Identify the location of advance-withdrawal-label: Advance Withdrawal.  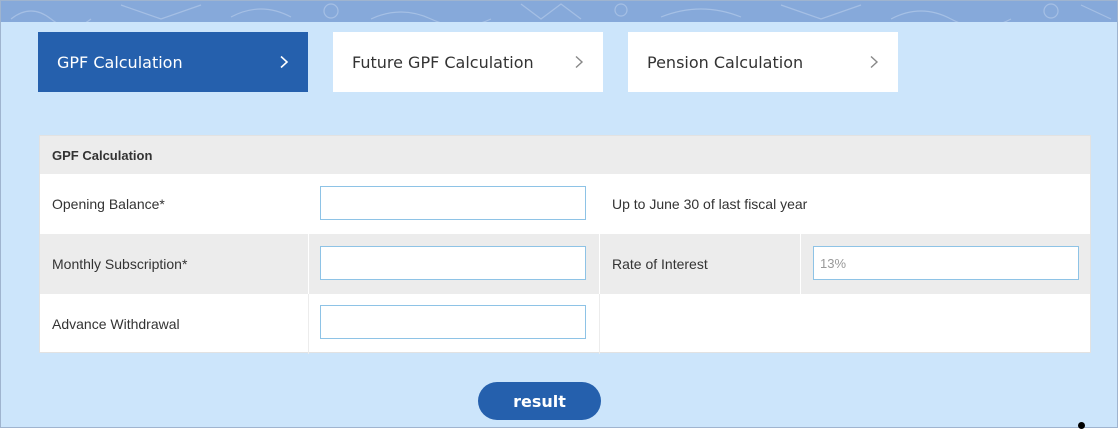
(116, 324).